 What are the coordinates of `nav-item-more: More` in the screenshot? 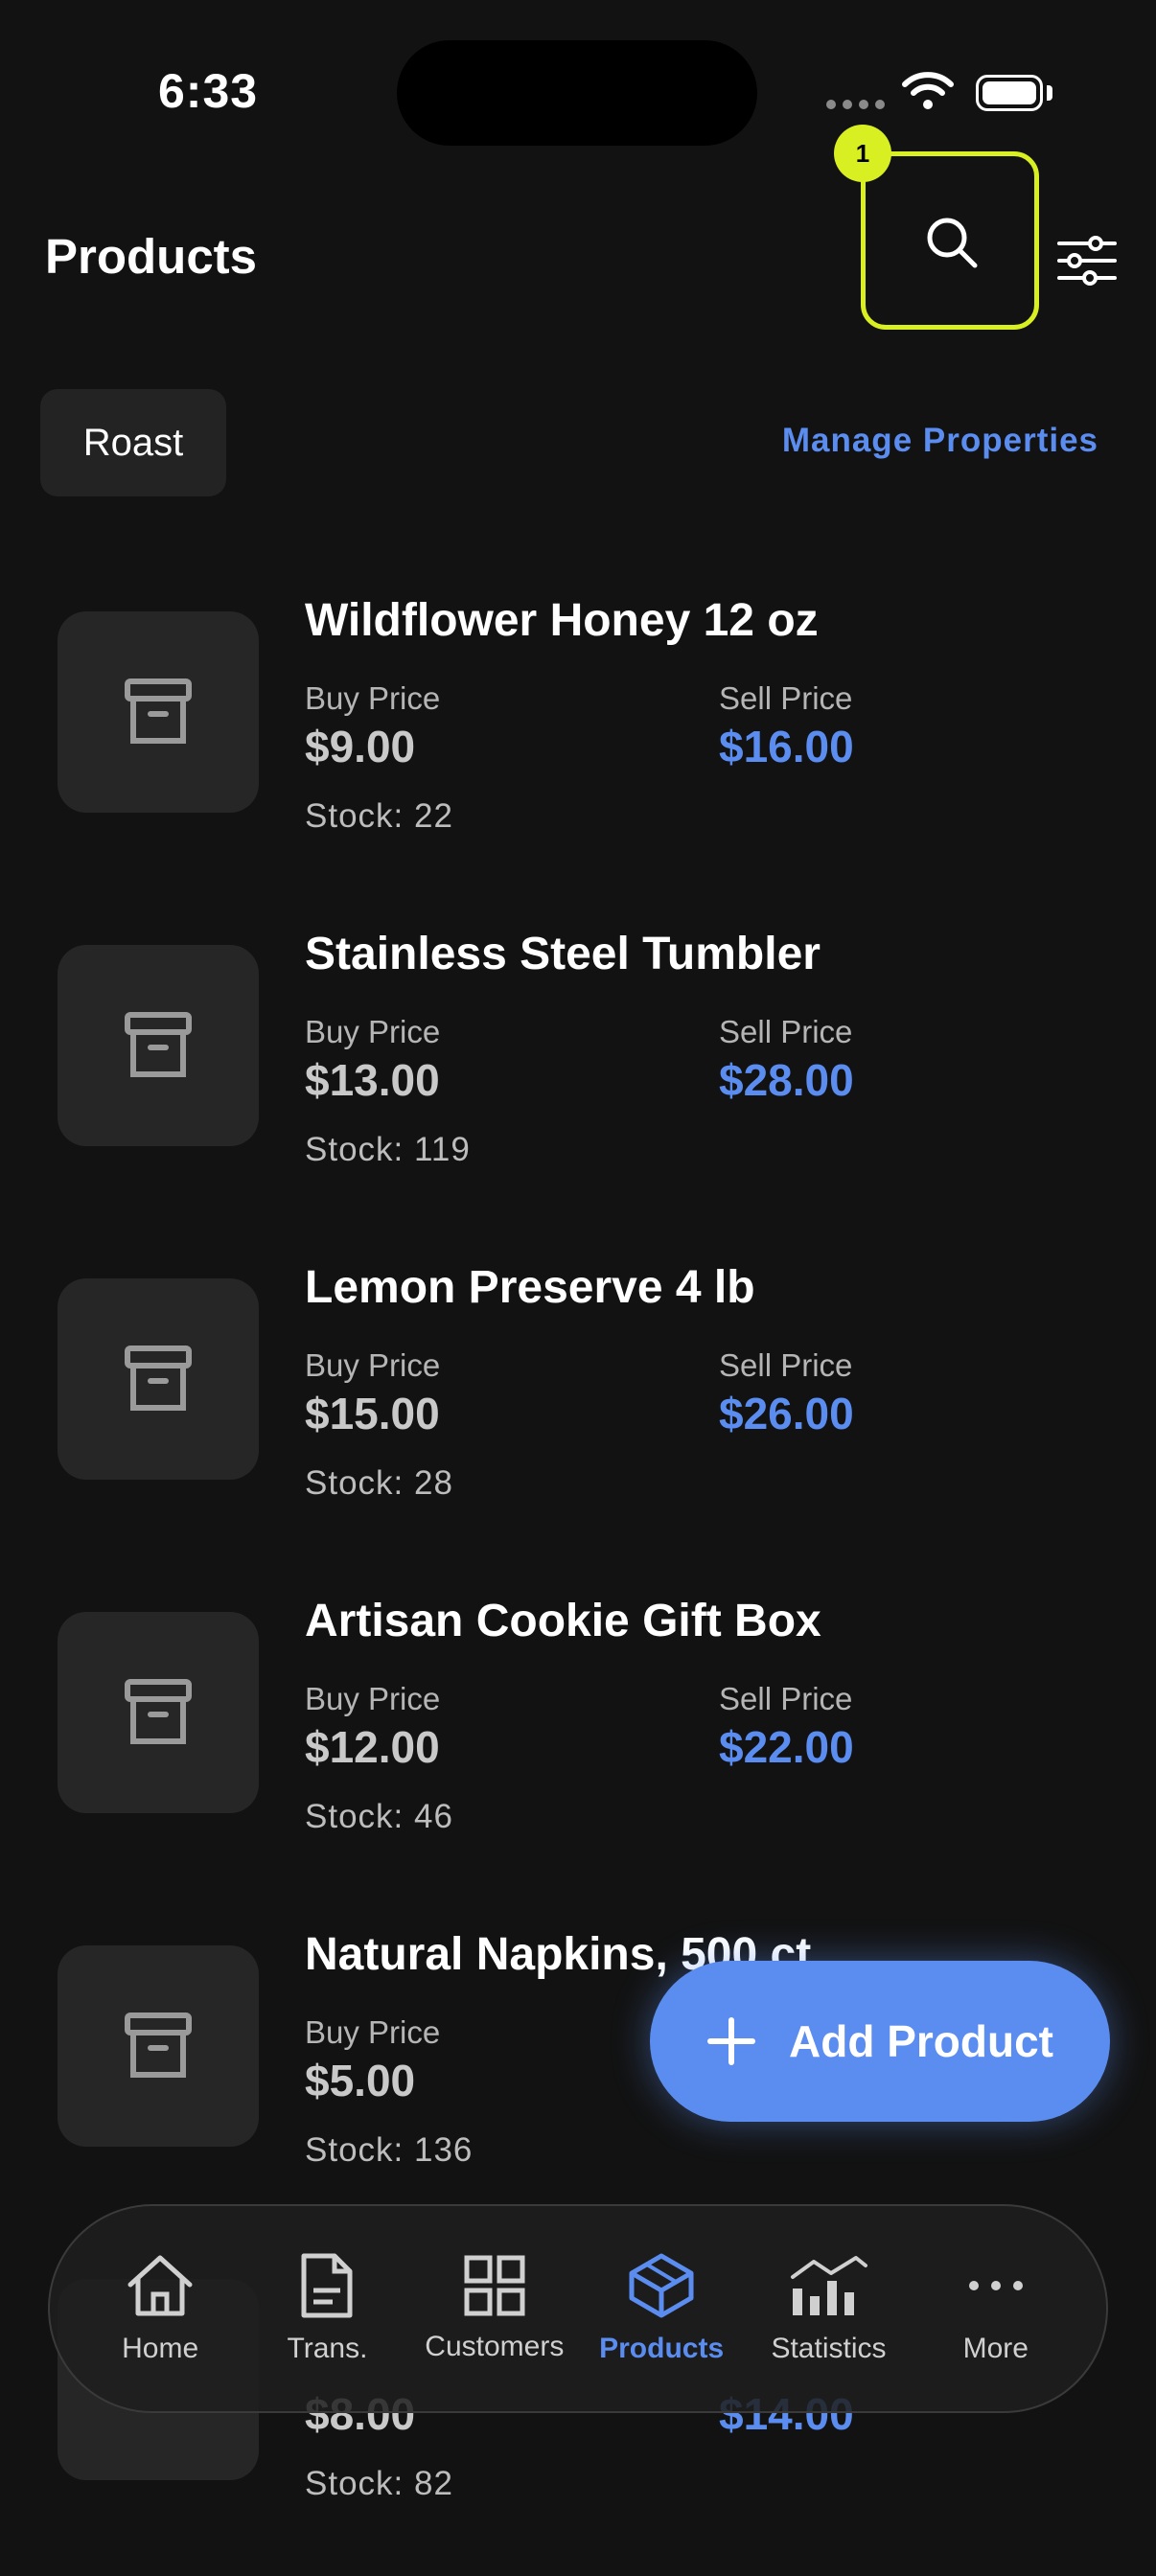 It's located at (995, 2308).